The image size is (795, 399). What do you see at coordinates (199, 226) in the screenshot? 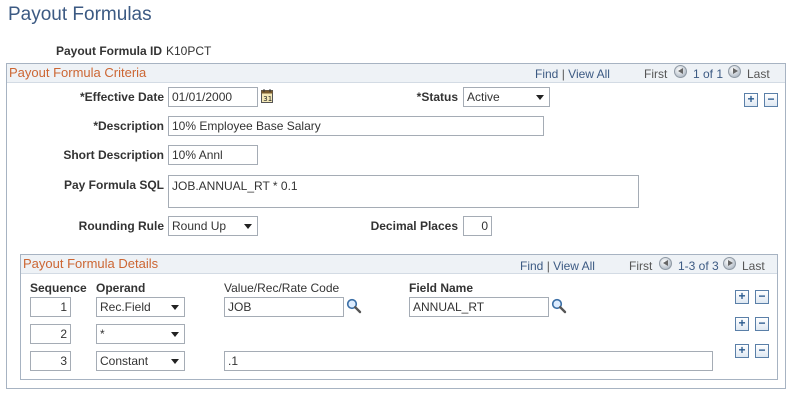
I see `rounding-rule-value: Round Up` at bounding box center [199, 226].